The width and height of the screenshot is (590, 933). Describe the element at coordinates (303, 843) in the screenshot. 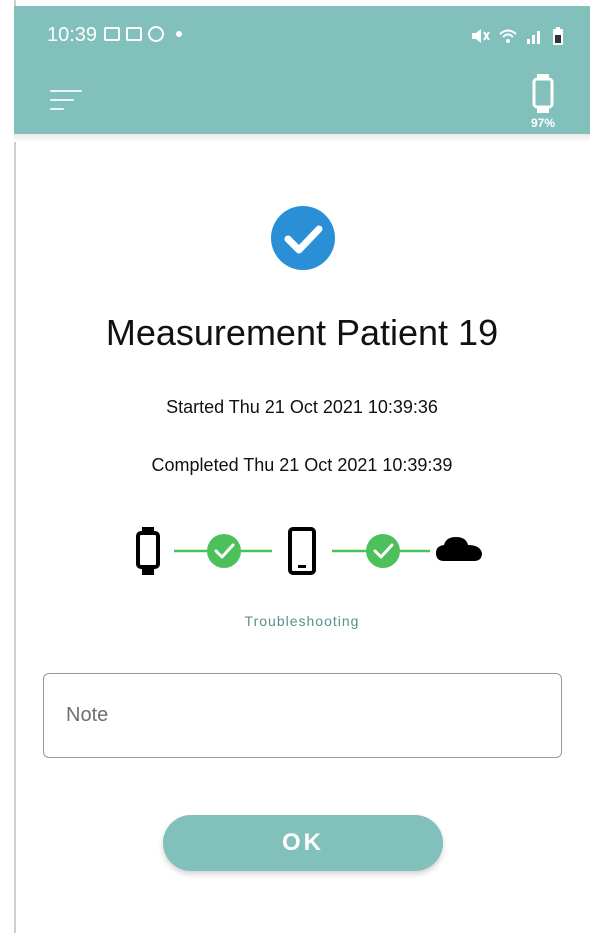

I see `ok-button: OK` at that location.